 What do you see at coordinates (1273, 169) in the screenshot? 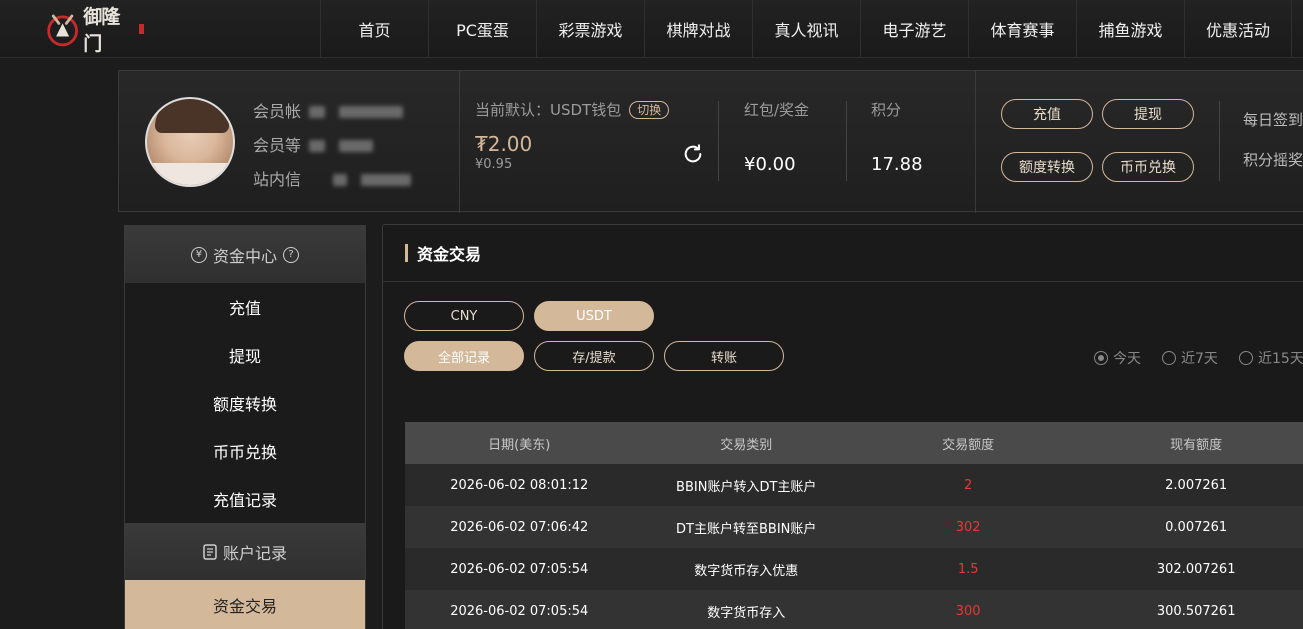
I see `points-lottery-link: 积分摇奖` at bounding box center [1273, 169].